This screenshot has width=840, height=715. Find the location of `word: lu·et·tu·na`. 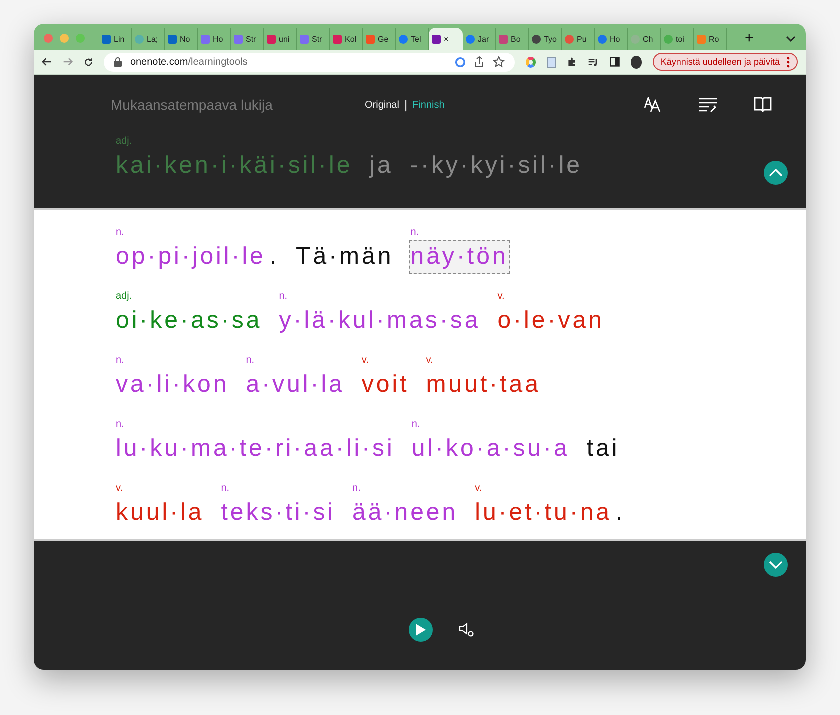

word: lu·et·tu·na is located at coordinates (543, 513).